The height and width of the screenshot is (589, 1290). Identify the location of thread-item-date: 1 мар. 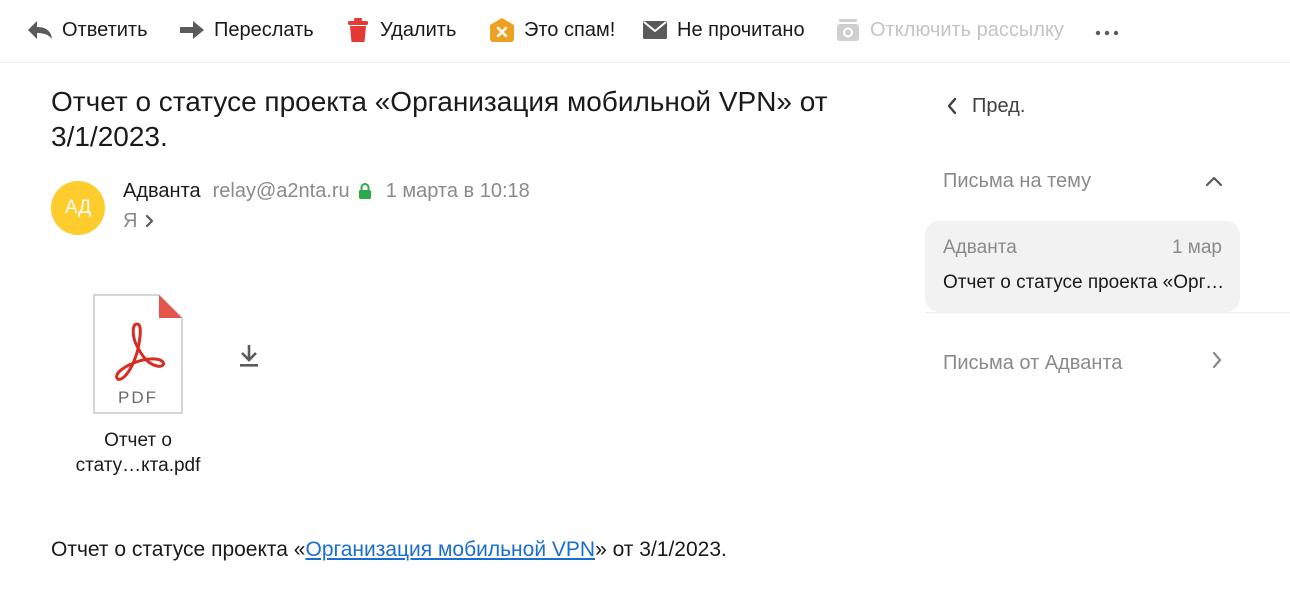
(1196, 247).